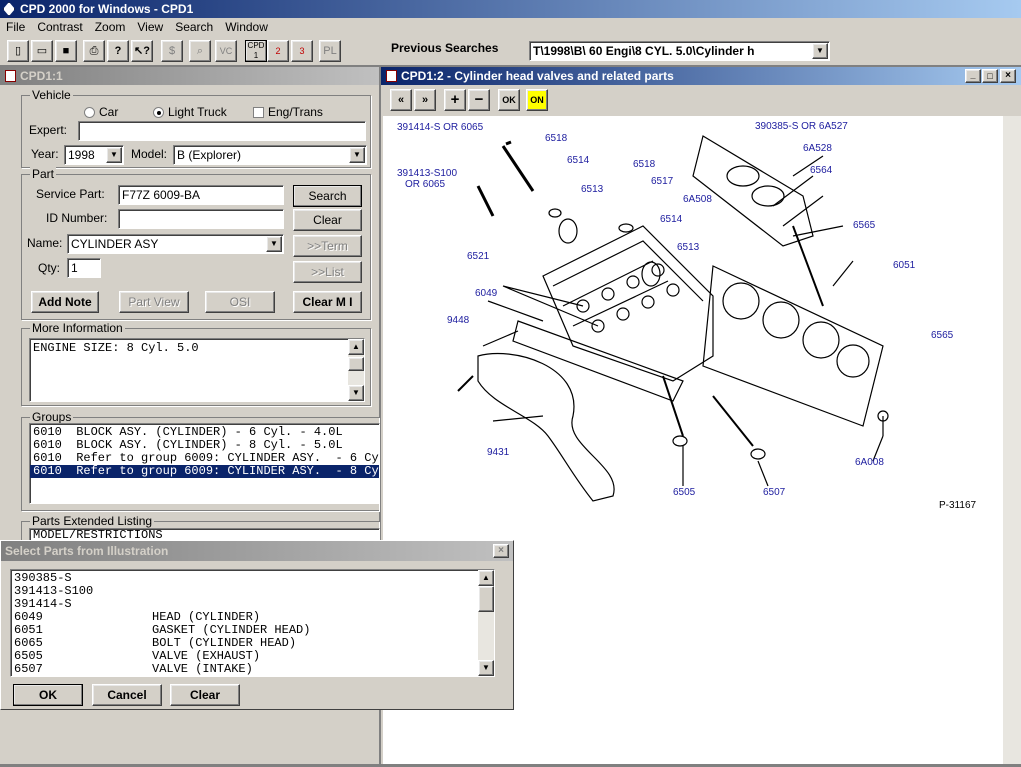  Describe the element at coordinates (425, 100) in the screenshot. I see `forward-icon: »` at that location.